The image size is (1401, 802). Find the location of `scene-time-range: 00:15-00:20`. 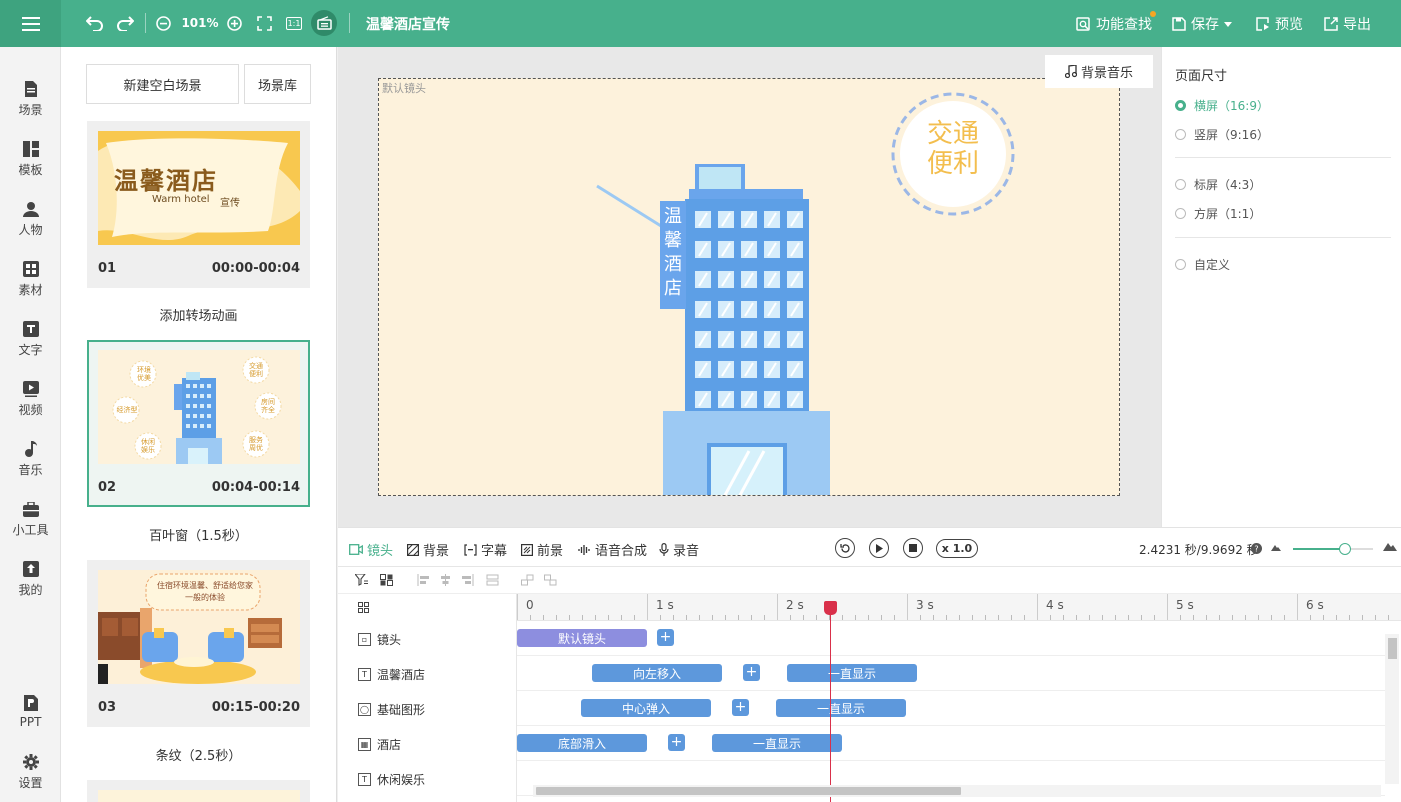

scene-time-range: 00:15-00:20 is located at coordinates (255, 707).